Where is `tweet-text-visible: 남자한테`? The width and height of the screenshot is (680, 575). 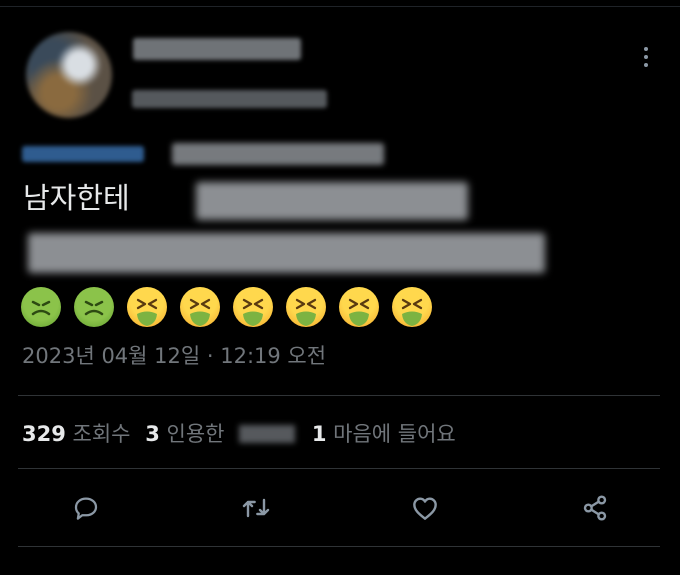 tweet-text-visible: 남자한테 is located at coordinates (76, 198).